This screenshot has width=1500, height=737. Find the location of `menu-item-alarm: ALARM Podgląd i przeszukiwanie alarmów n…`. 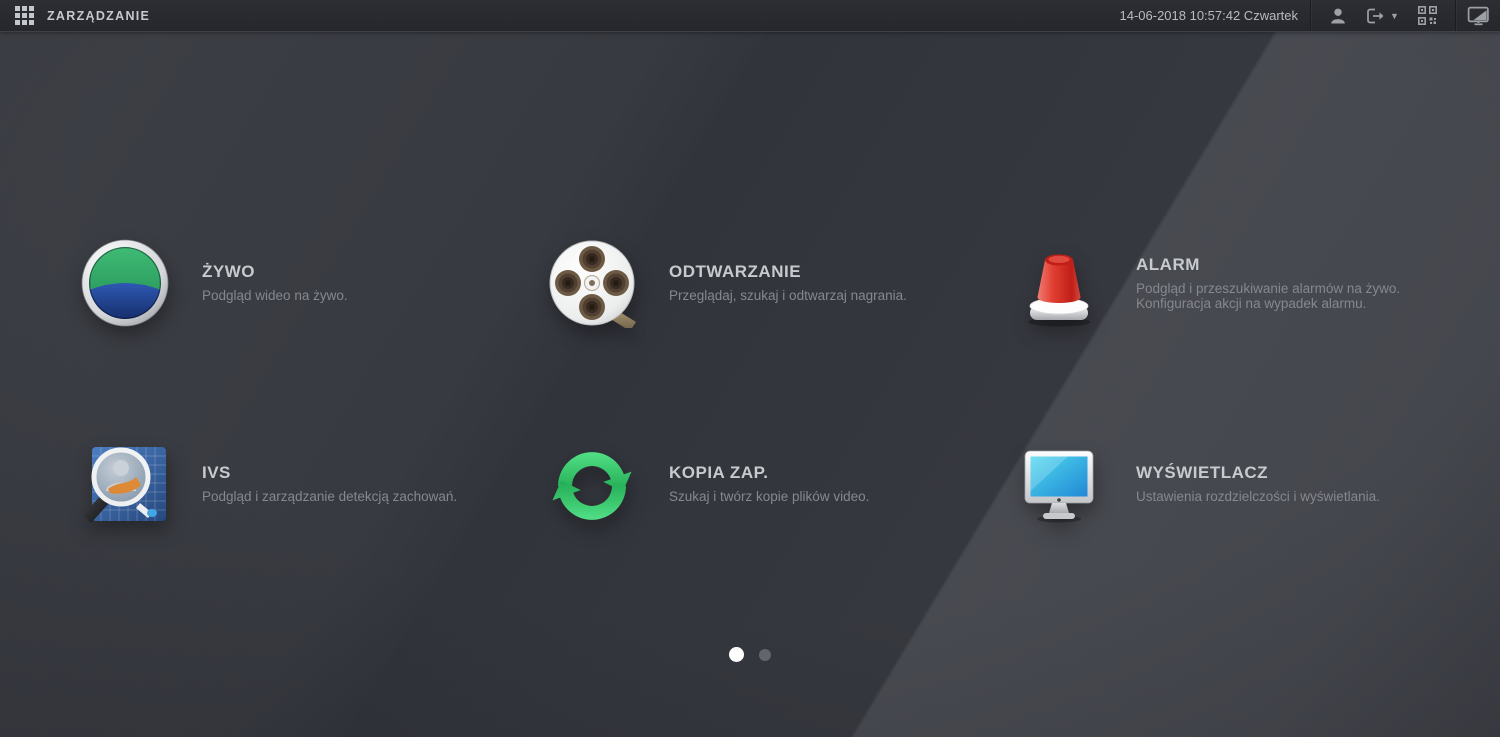

menu-item-alarm: ALARM Podgląd i przeszukiwanie alarmów n… is located at coordinates (1207, 283).